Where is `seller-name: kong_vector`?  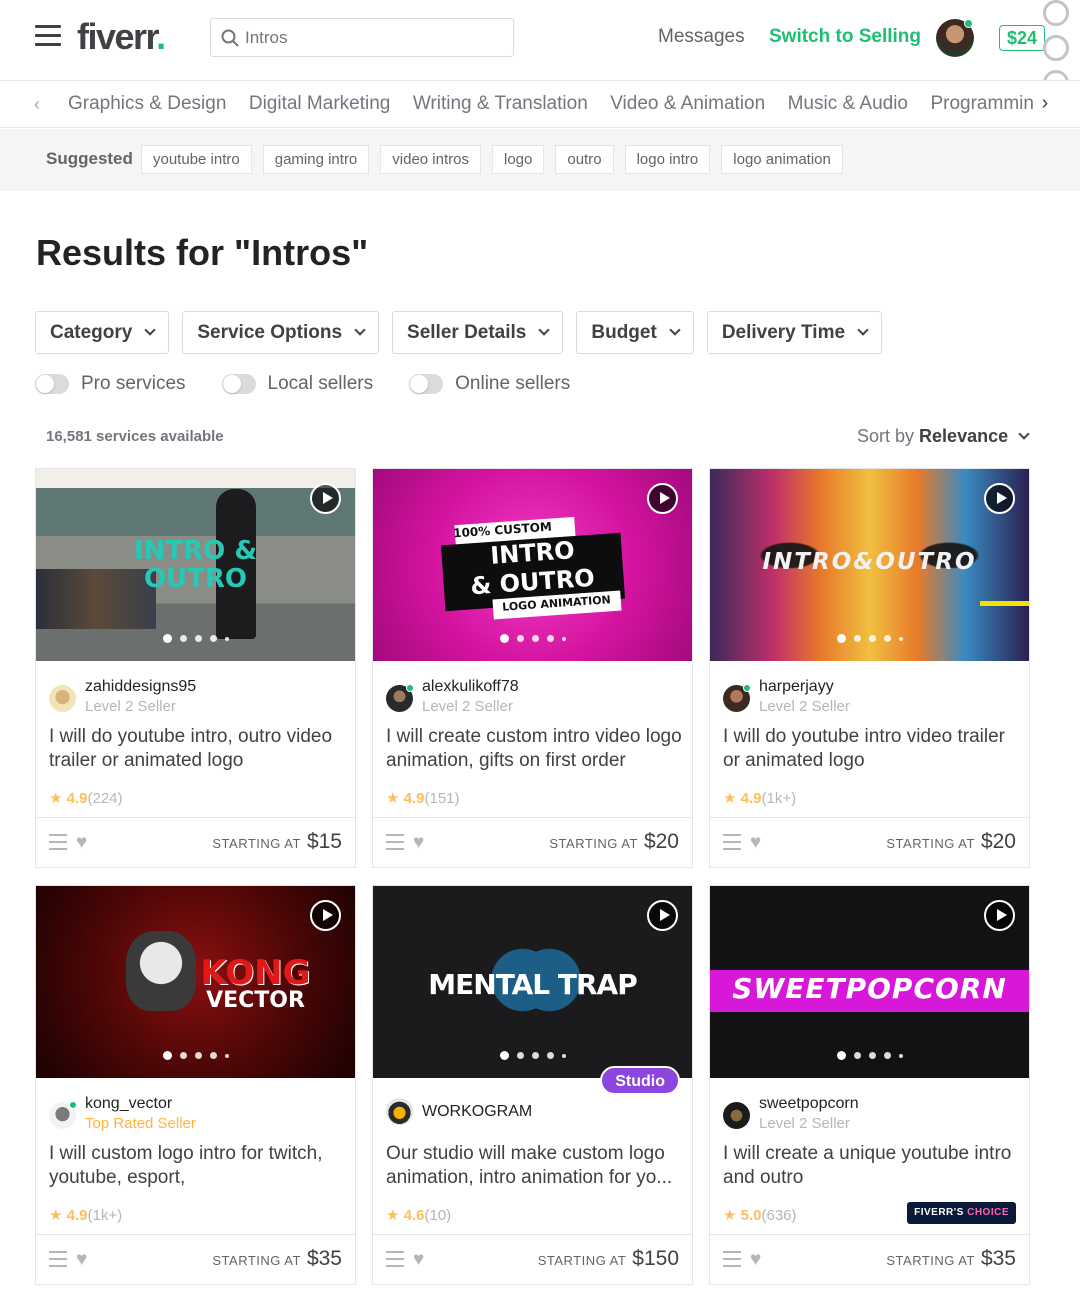
seller-name: kong_vector is located at coordinates (140, 1104).